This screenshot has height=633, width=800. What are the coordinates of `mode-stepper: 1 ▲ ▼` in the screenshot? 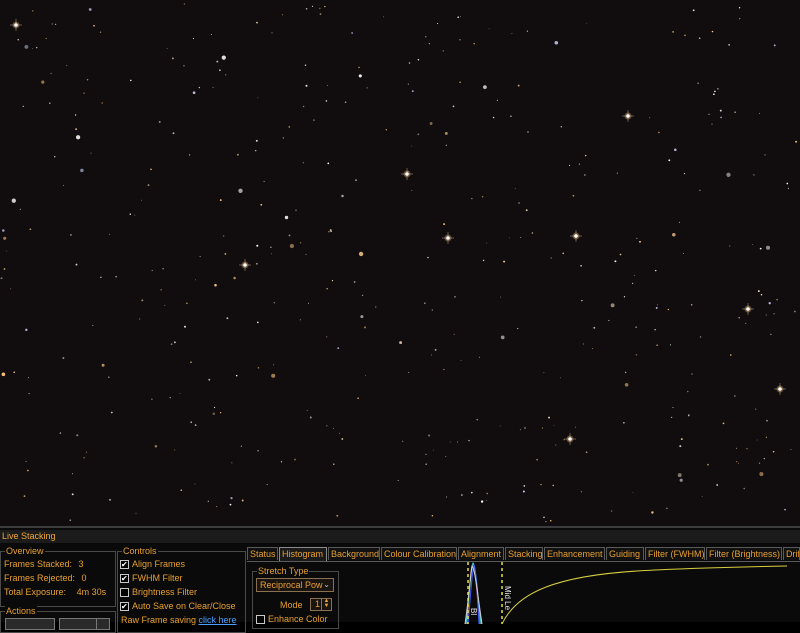 It's located at (321, 604).